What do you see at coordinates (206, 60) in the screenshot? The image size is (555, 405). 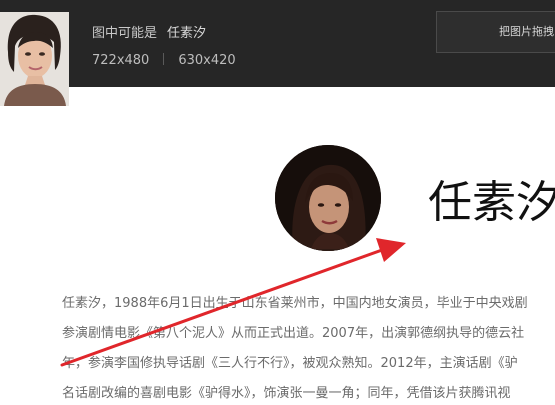 I see `size-option-alt: 630x420` at bounding box center [206, 60].